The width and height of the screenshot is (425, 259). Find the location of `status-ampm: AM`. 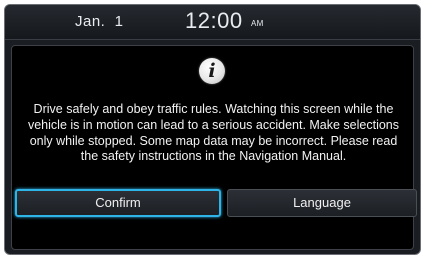

status-ampm: AM is located at coordinates (257, 23).